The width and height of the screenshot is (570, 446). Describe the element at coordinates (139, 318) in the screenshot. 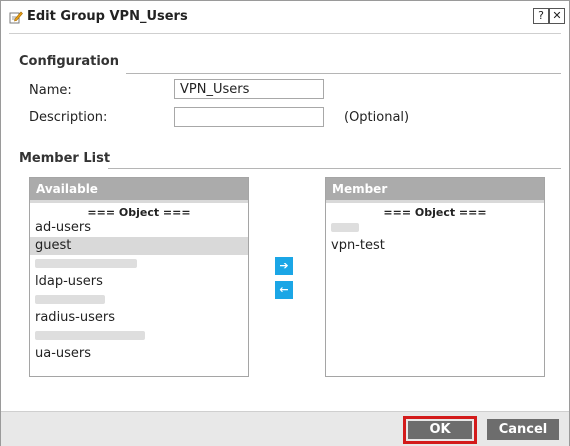

I see `available-item-radius-users: radius-users` at that location.